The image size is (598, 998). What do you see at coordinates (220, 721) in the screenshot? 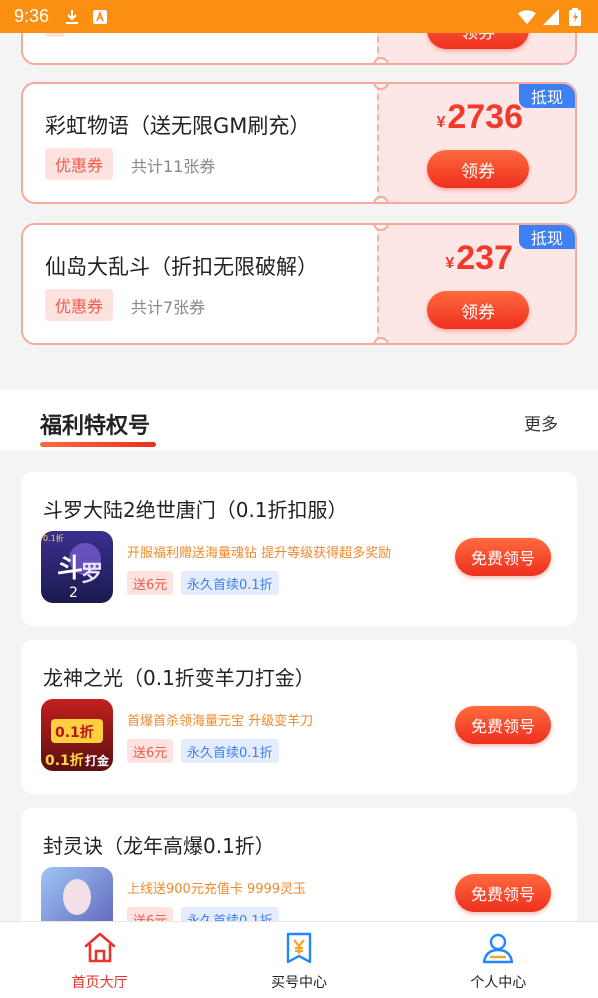
I see `game-description: 首爆首杀领海量元宝 升级变羊刀` at bounding box center [220, 721].